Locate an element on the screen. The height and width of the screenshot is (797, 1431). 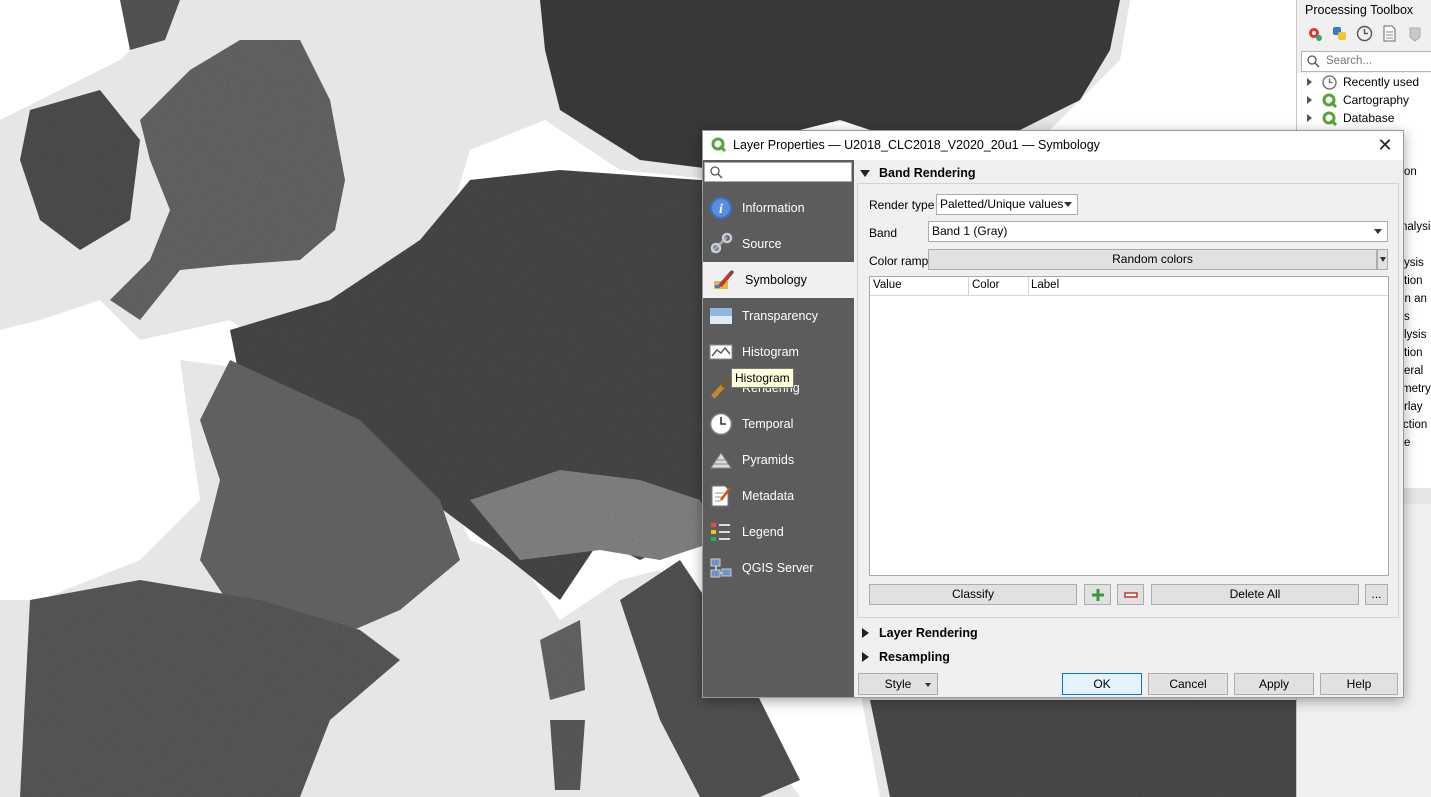
plus-icon is located at coordinates (1097, 595).